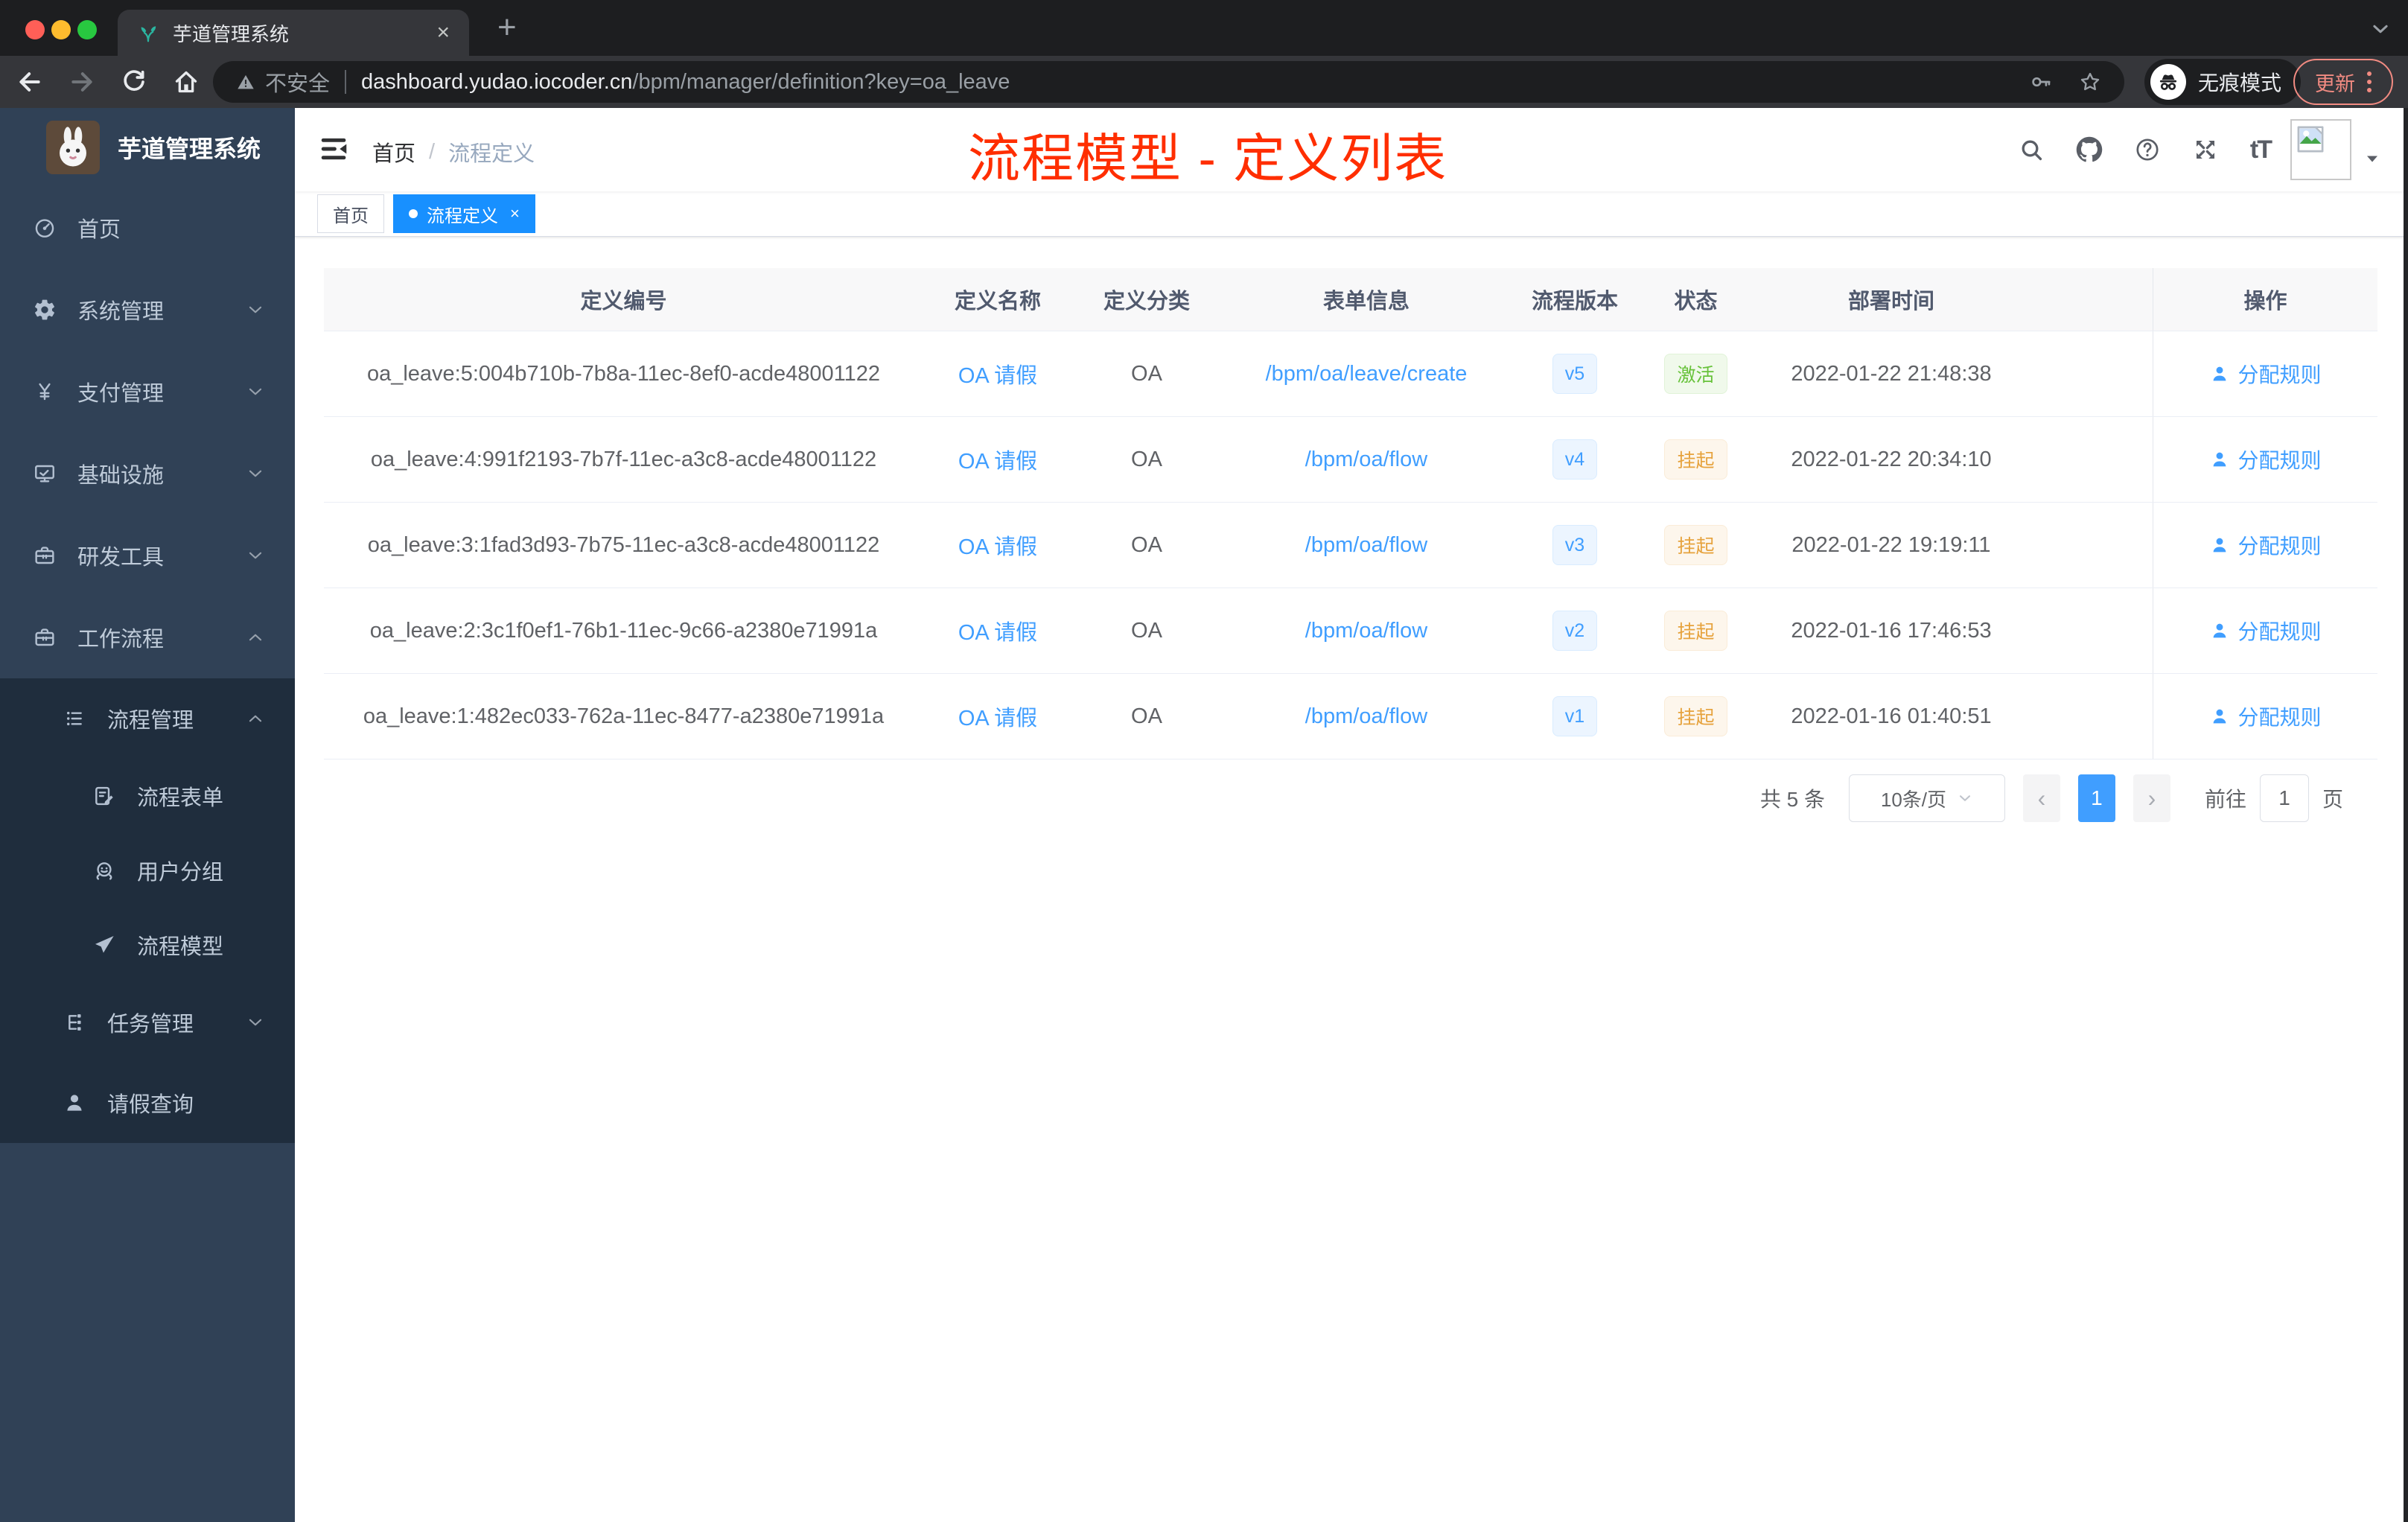 Image resolution: width=2408 pixels, height=1522 pixels. Describe the element at coordinates (1575, 374) in the screenshot. I see `version-badge: v5` at that location.